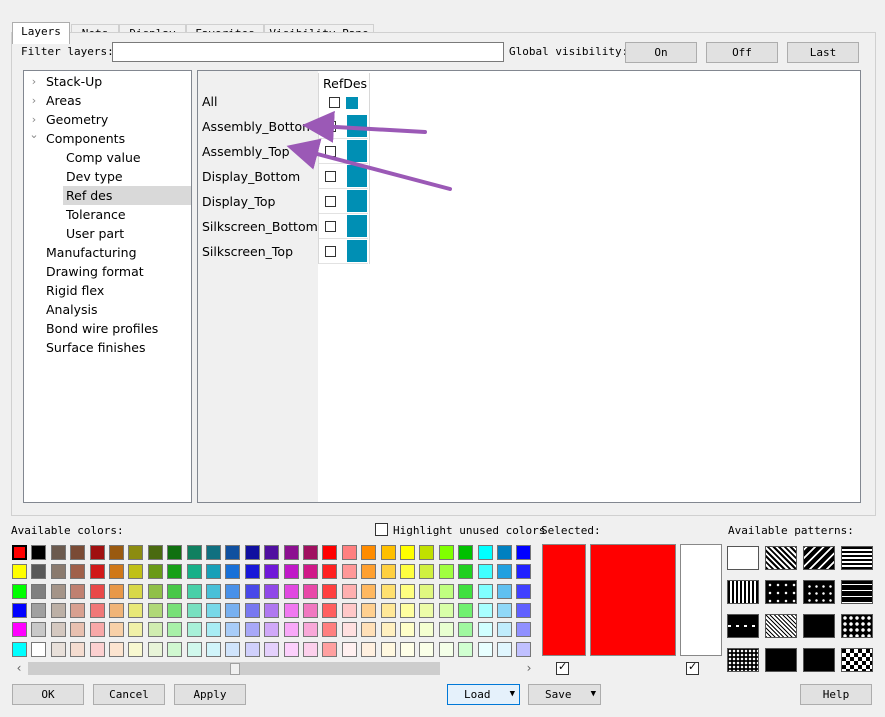 Image resolution: width=885 pixels, height=717 pixels. Describe the element at coordinates (857, 660) in the screenshot. I see `pattern-swatch-checker-large` at that location.